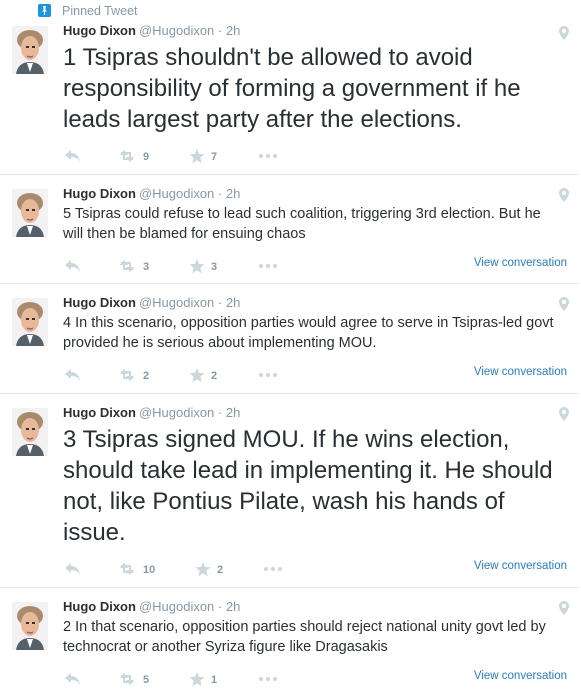  I want to click on retweet-count: 2, so click(146, 376).